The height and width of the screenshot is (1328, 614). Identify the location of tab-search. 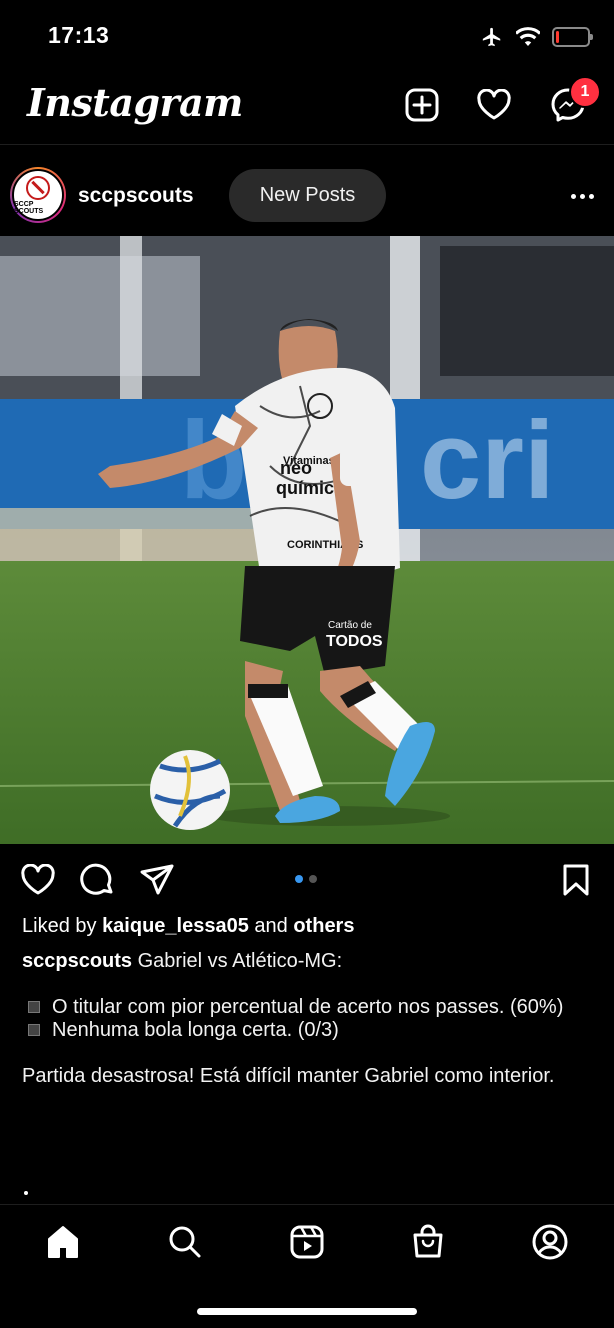
(185, 1242).